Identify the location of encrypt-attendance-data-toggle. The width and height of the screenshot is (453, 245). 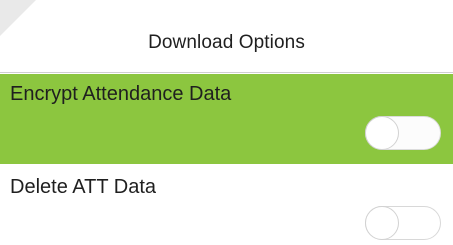
(403, 133).